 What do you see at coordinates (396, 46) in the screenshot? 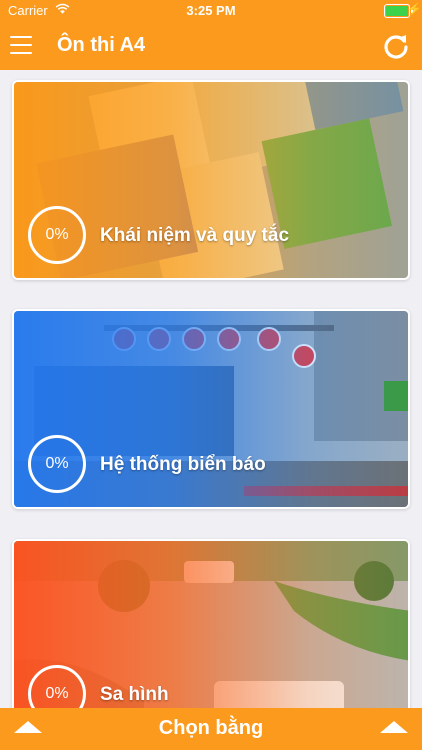
I see `refresh-icon` at bounding box center [396, 46].